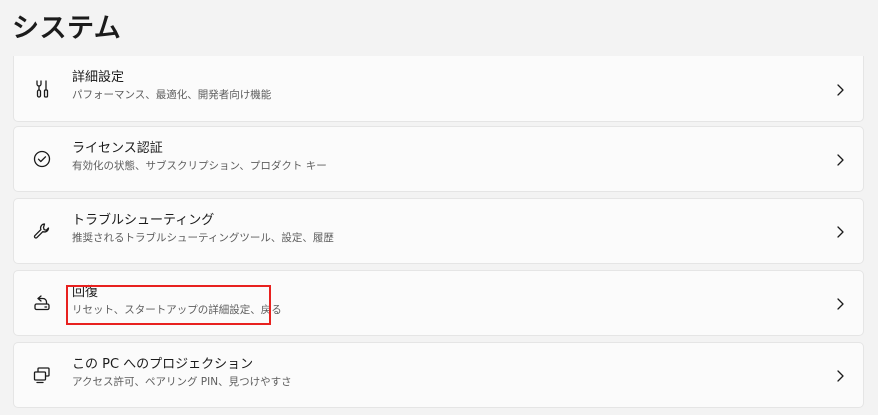 The height and width of the screenshot is (415, 878). I want to click on settings-item-subtitle: リセット、スタートアップの詳細設定、戻る, so click(177, 310).